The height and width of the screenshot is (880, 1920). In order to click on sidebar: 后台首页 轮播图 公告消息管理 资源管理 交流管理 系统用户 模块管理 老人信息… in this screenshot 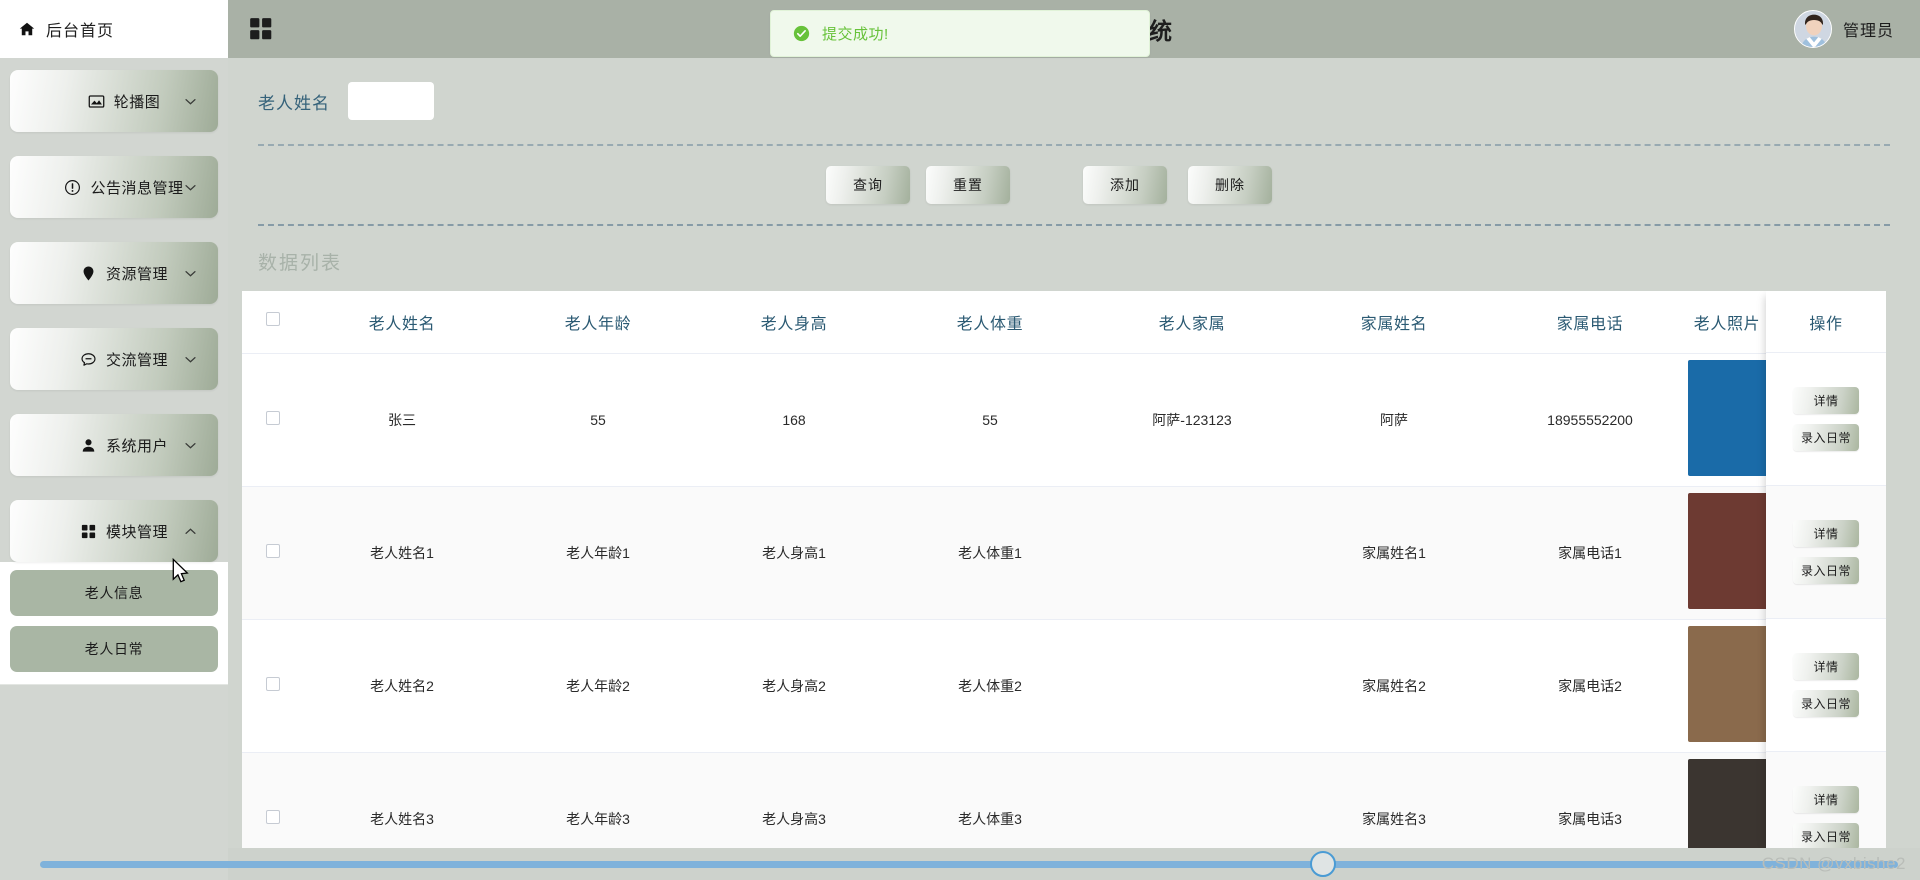, I will do `click(114, 440)`.